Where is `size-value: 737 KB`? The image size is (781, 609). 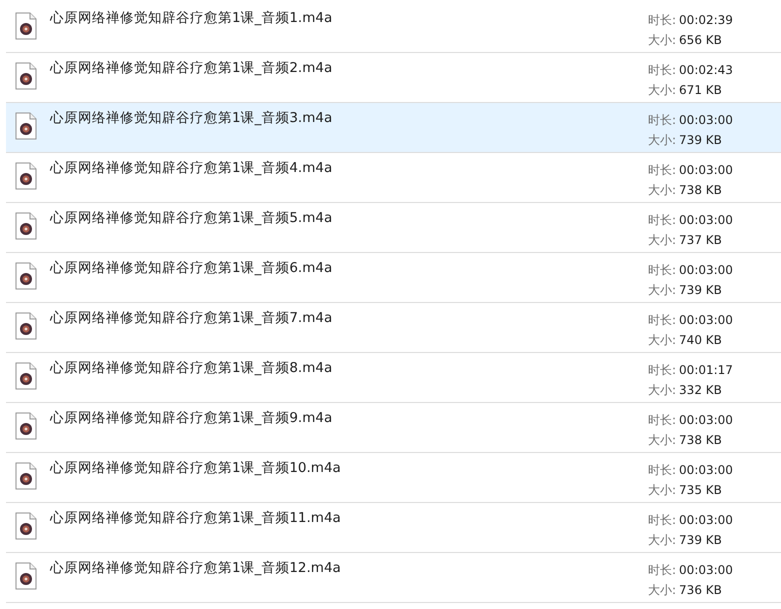 size-value: 737 KB is located at coordinates (700, 240).